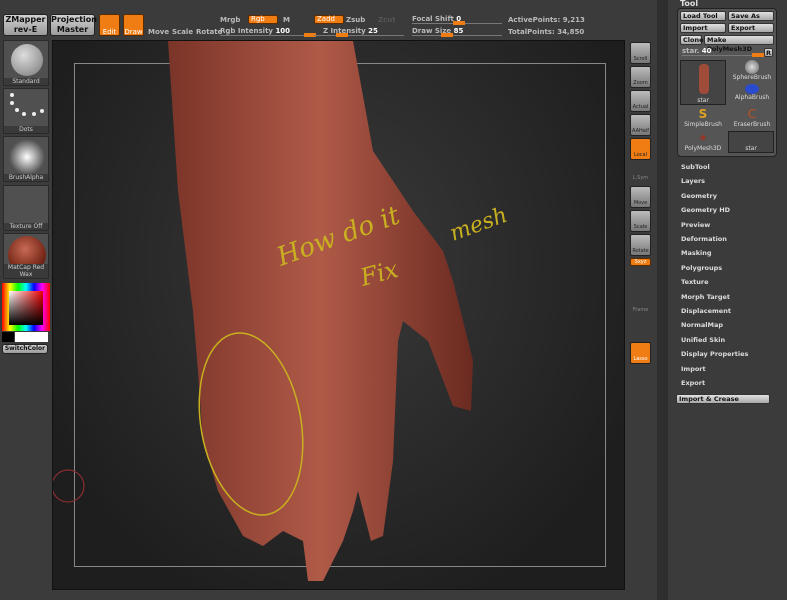 The width and height of the screenshot is (787, 600). What do you see at coordinates (640, 197) in the screenshot?
I see `move-view-button: Move` at bounding box center [640, 197].